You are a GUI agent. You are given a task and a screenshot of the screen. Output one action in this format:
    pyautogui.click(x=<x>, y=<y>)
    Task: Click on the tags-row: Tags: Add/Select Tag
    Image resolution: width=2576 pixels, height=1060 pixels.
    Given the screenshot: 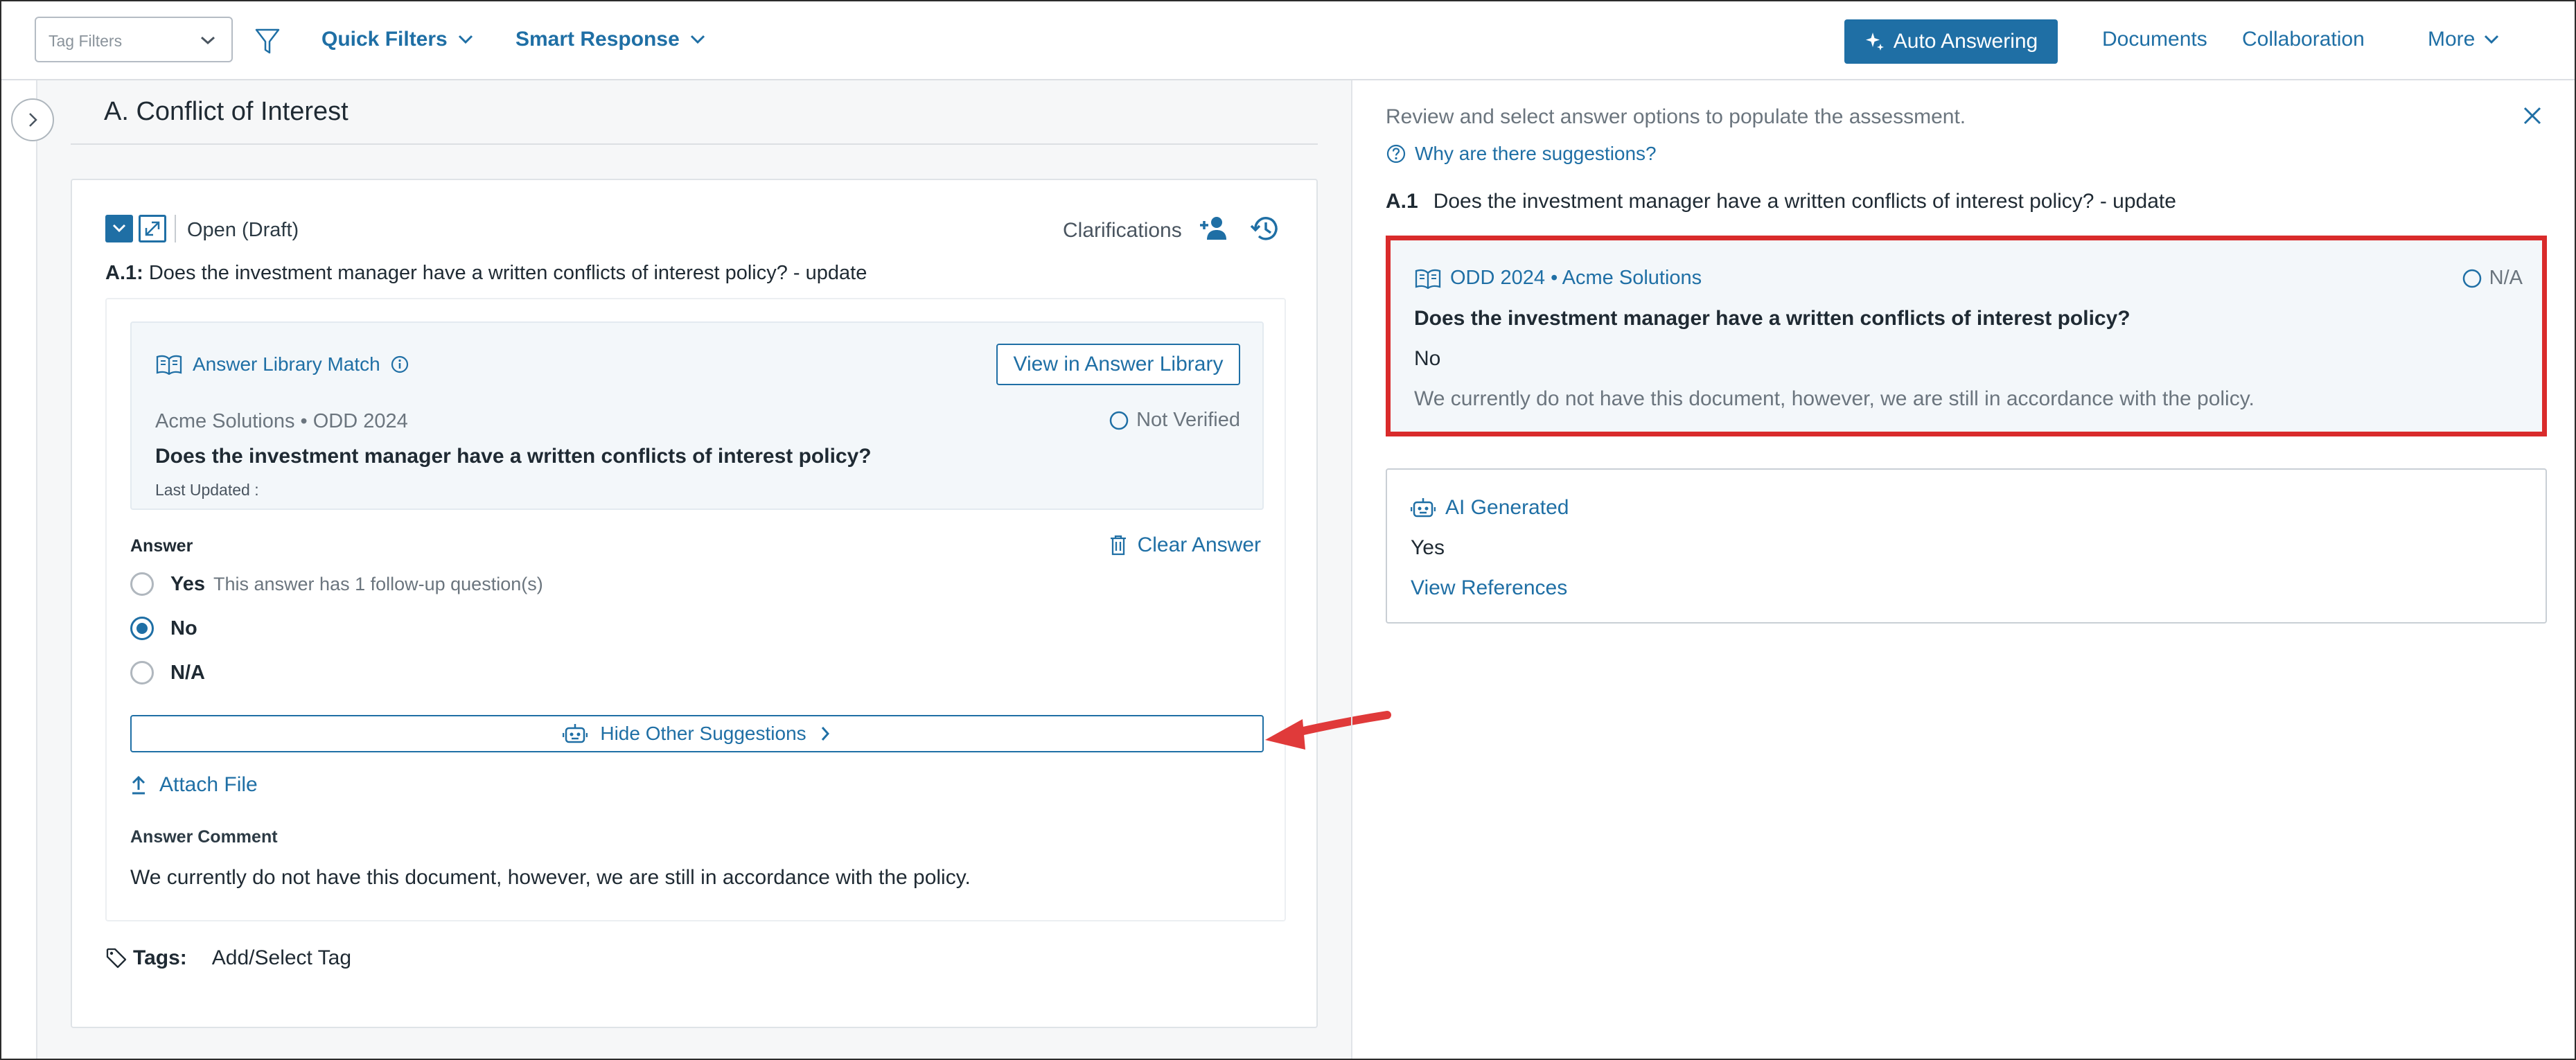 What is the action you would take?
    pyautogui.click(x=228, y=958)
    